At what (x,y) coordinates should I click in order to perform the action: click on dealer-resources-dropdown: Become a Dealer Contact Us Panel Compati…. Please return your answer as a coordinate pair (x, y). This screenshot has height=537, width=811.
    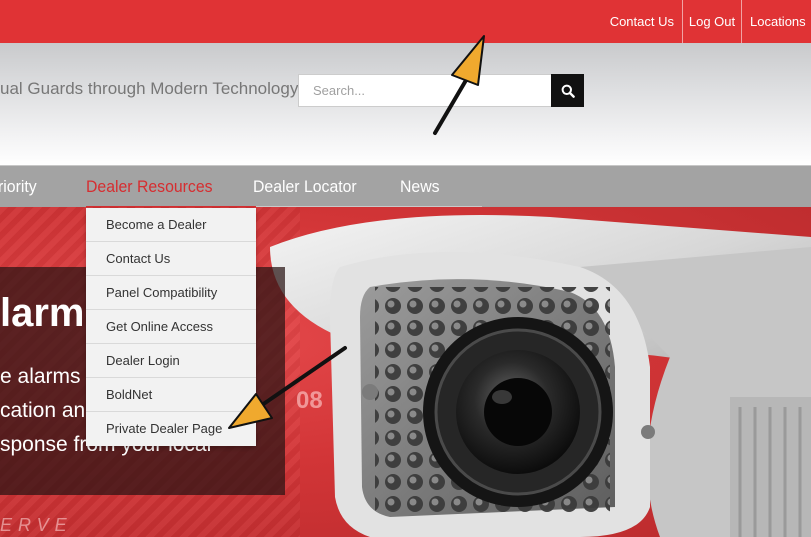
    Looking at the image, I should click on (171, 327).